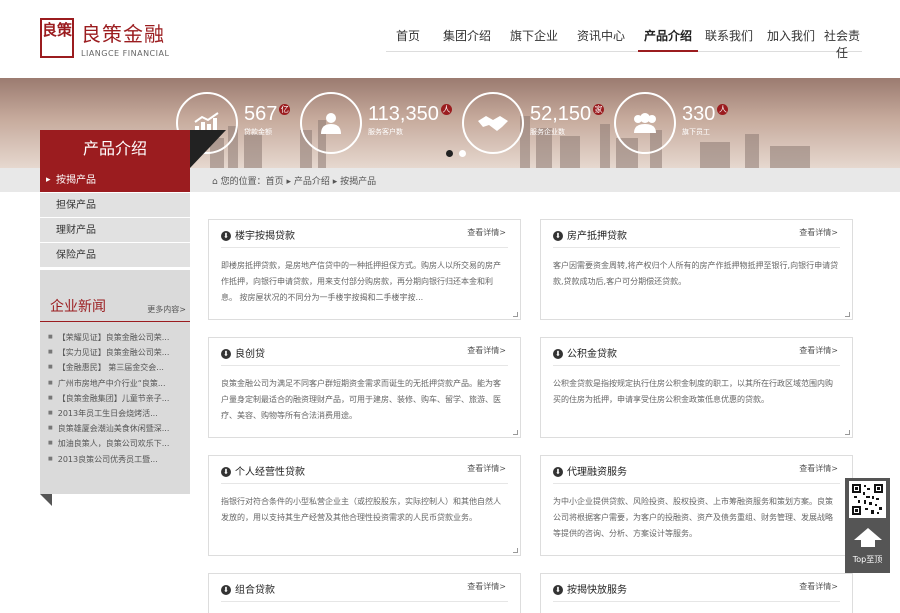  What do you see at coordinates (585, 352) in the screenshot?
I see `card-title: 公积金贷款` at bounding box center [585, 352].